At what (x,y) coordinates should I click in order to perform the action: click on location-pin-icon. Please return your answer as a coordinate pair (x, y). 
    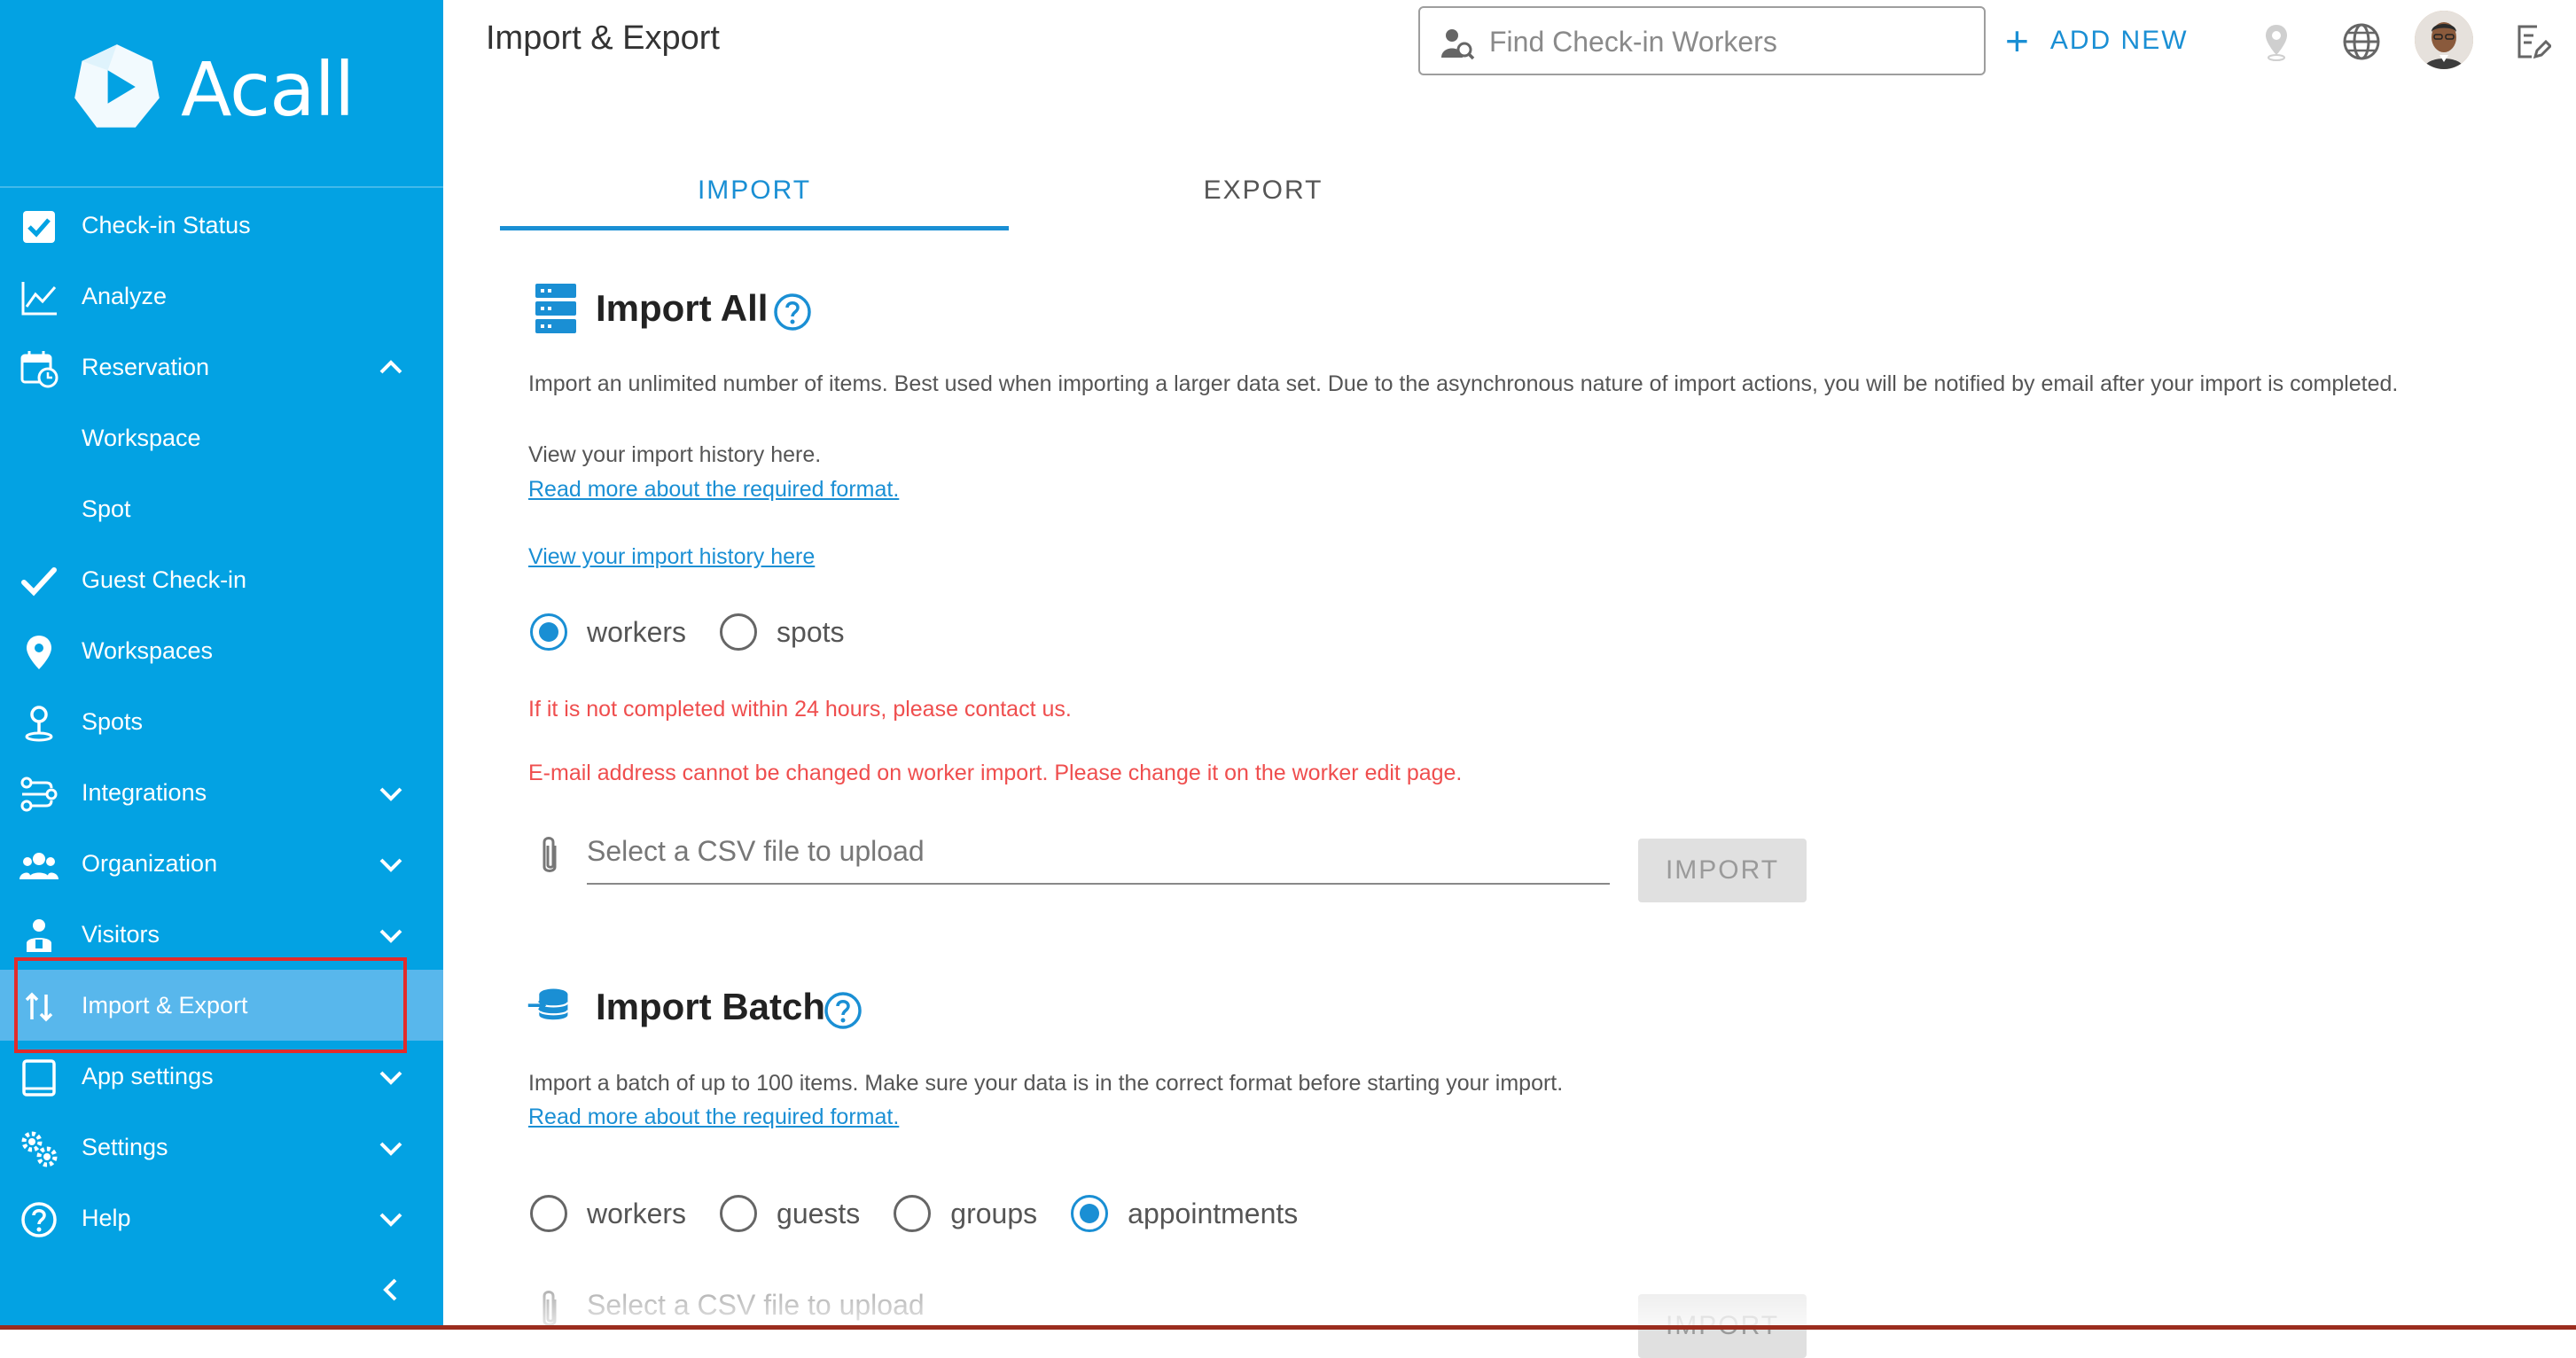
    Looking at the image, I should click on (2276, 41).